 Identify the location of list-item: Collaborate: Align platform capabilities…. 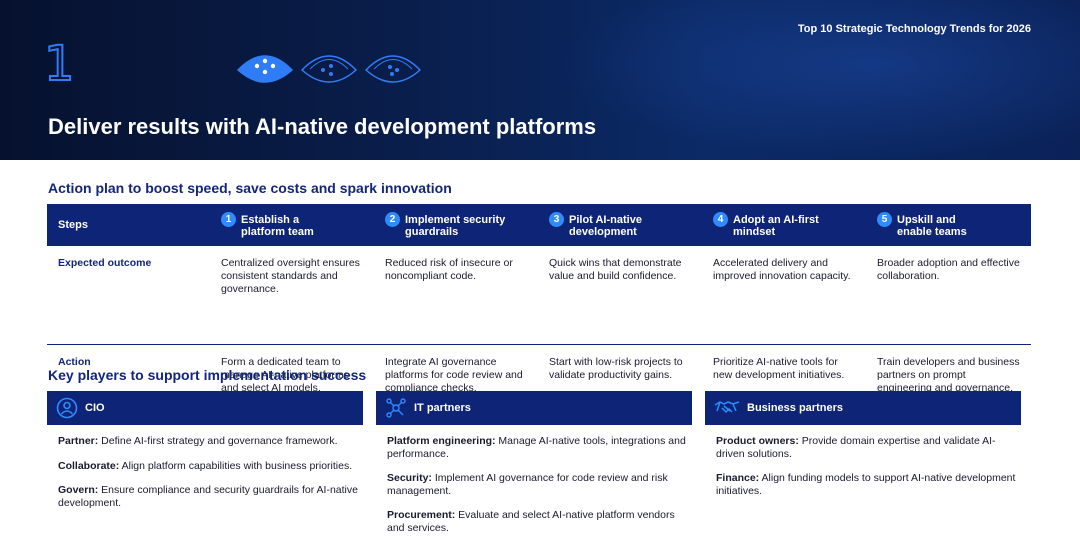
(205, 465).